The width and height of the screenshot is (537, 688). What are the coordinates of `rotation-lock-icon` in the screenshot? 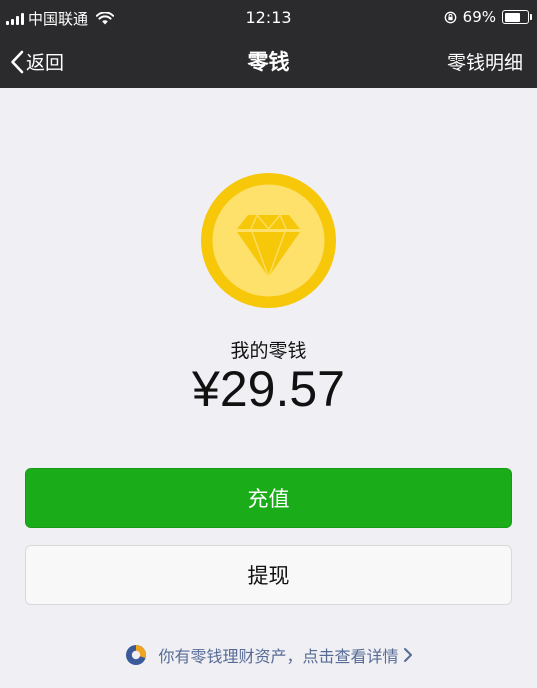 It's located at (450, 17).